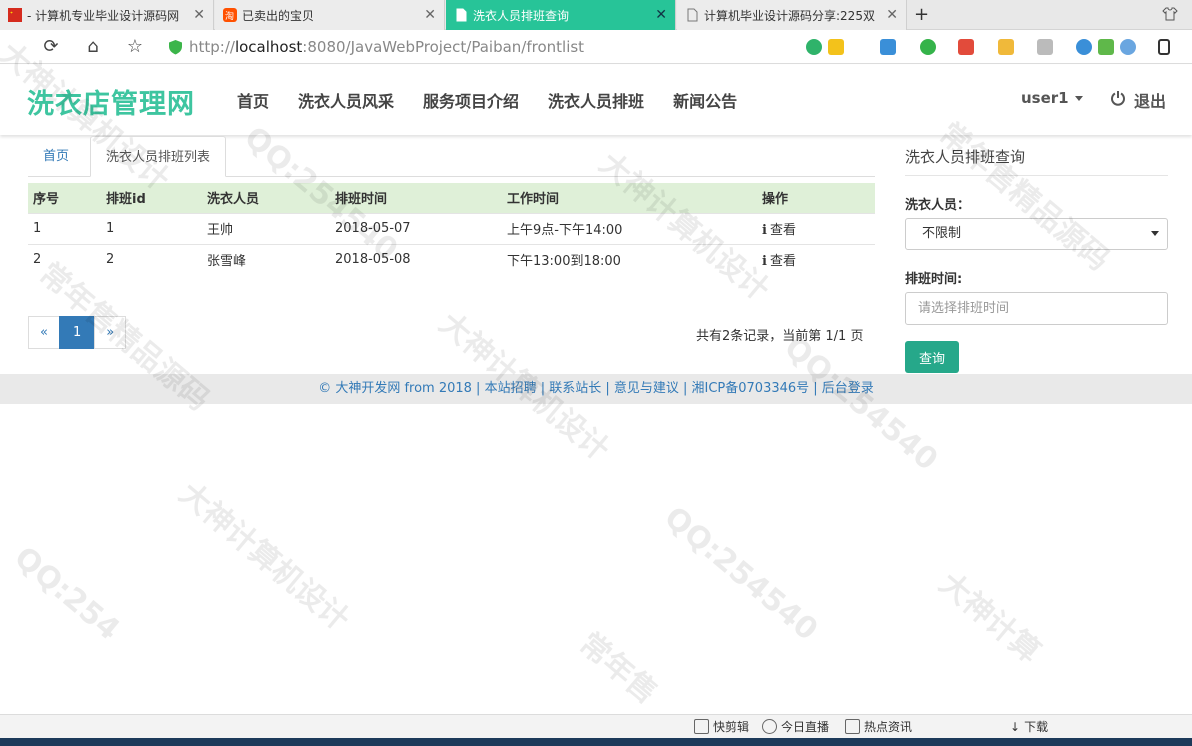 The width and height of the screenshot is (1192, 746). Describe the element at coordinates (1052, 98) in the screenshot. I see `user-menu: user1` at that location.